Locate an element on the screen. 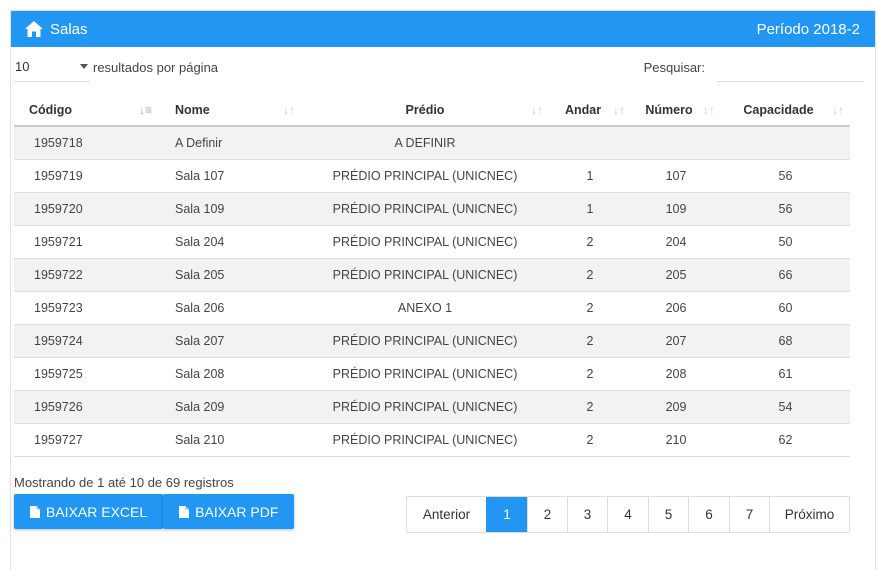  home-icon is located at coordinates (34, 29).